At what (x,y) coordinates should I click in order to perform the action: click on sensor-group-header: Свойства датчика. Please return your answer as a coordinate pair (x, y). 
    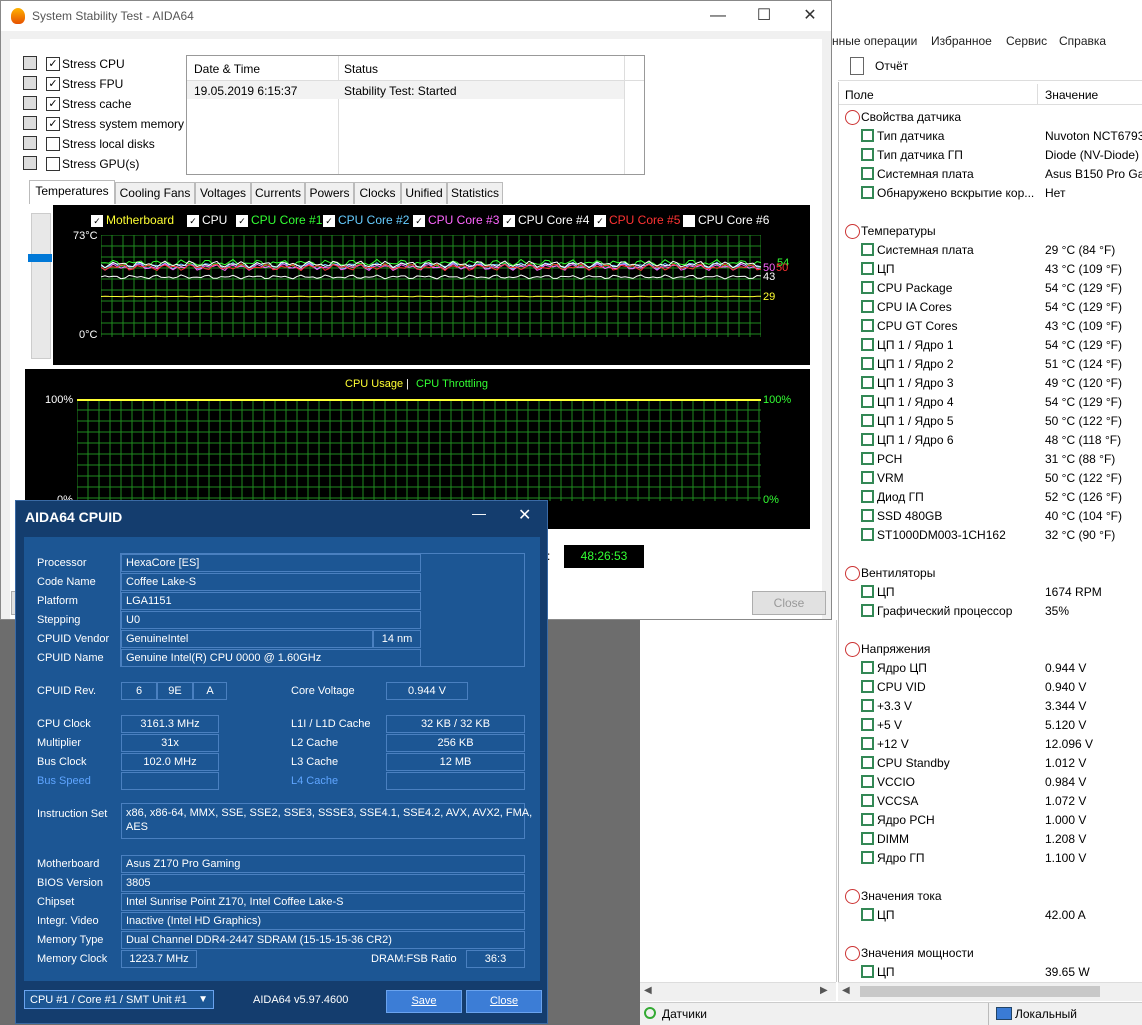
    Looking at the image, I should click on (990, 116).